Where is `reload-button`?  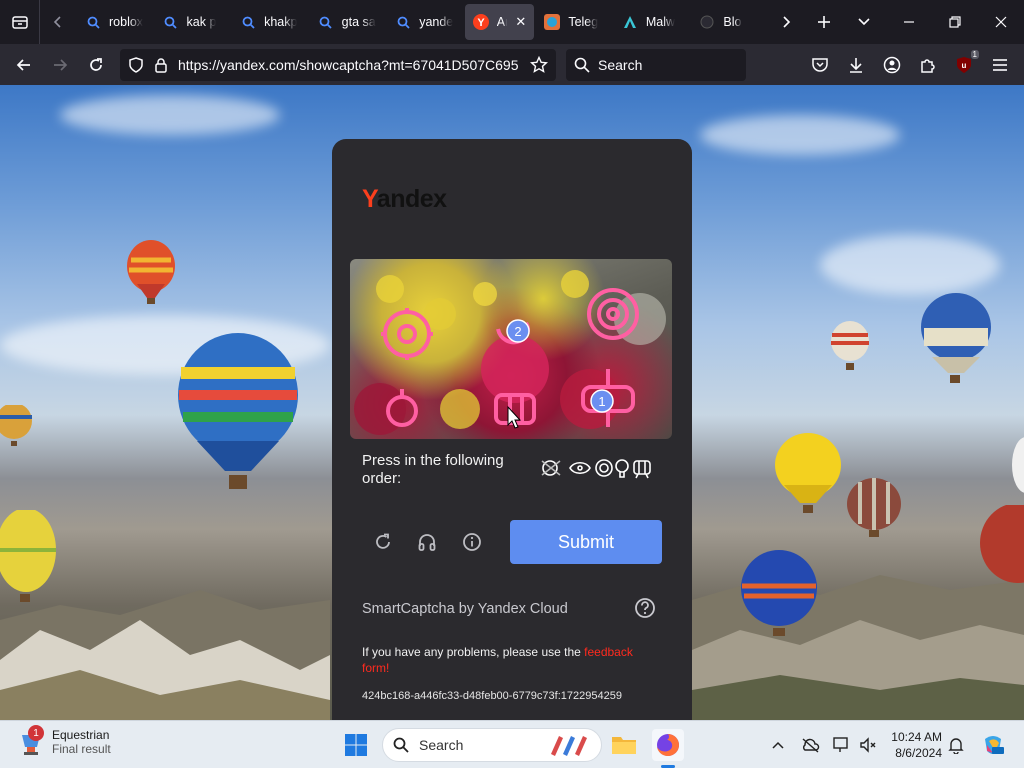 reload-button is located at coordinates (96, 65).